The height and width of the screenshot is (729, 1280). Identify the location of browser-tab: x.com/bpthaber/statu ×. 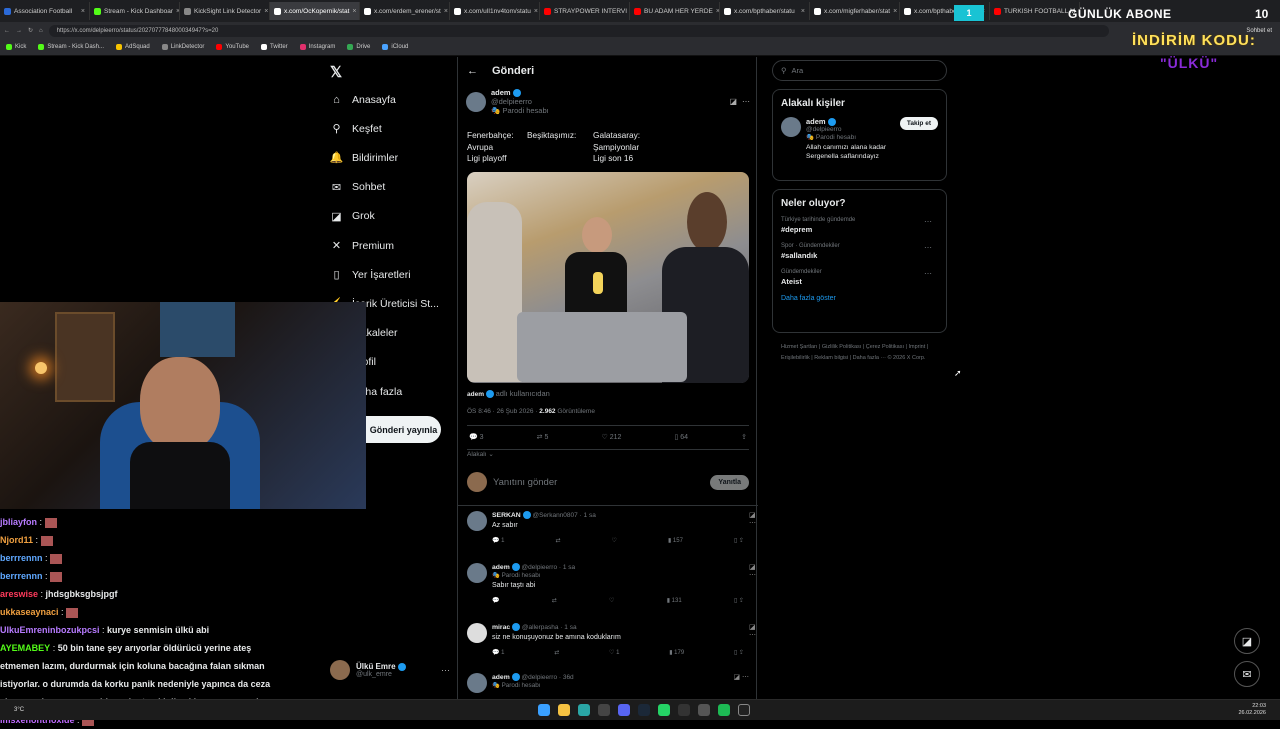
(765, 11).